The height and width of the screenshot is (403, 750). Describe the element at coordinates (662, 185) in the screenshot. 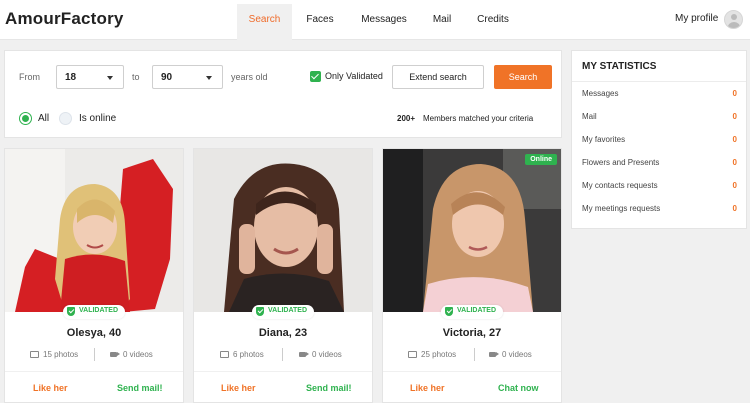

I see `stat-row-contacts-requests: My contacts requests 0` at that location.